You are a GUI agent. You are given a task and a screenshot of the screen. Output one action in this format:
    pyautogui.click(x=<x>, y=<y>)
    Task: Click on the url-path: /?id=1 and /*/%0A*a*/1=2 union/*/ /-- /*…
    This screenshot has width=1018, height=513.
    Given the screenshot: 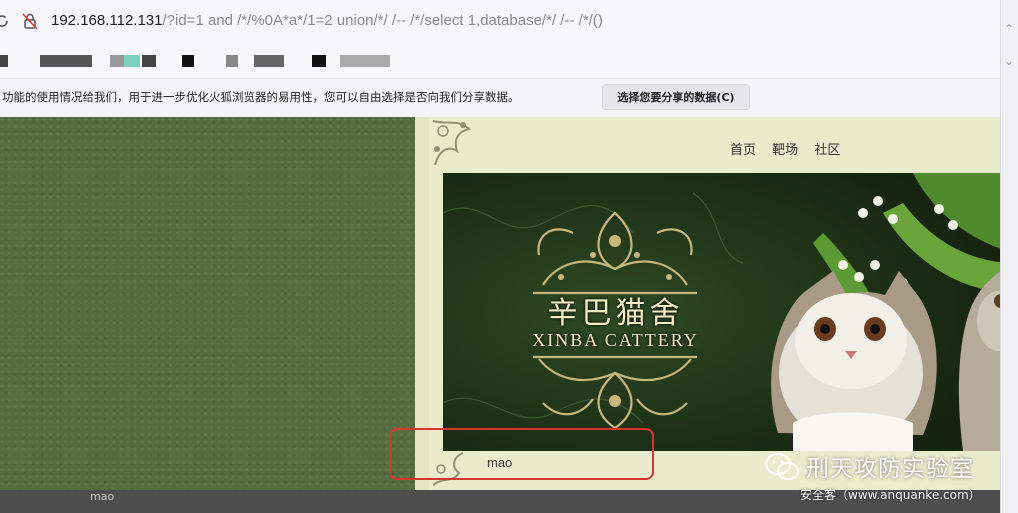 What is the action you would take?
    pyautogui.click(x=382, y=20)
    